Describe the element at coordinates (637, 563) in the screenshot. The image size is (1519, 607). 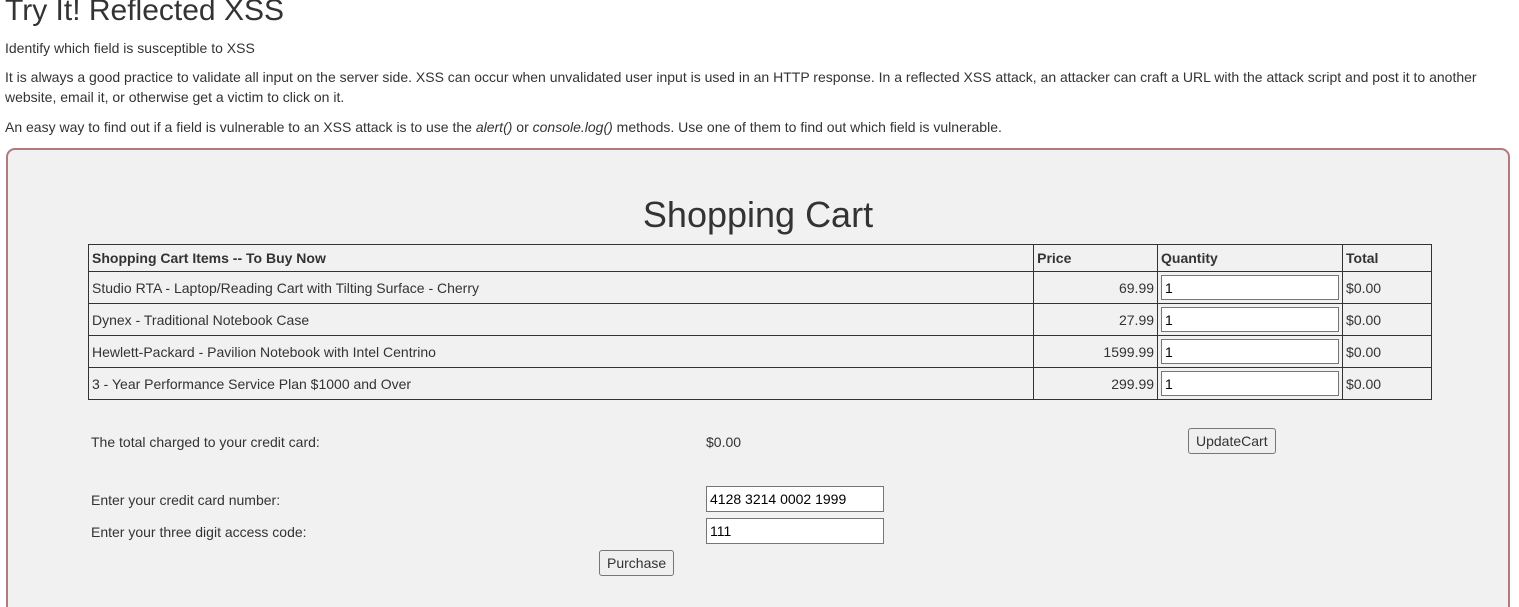
I see `purchase-button: Purchase` at that location.